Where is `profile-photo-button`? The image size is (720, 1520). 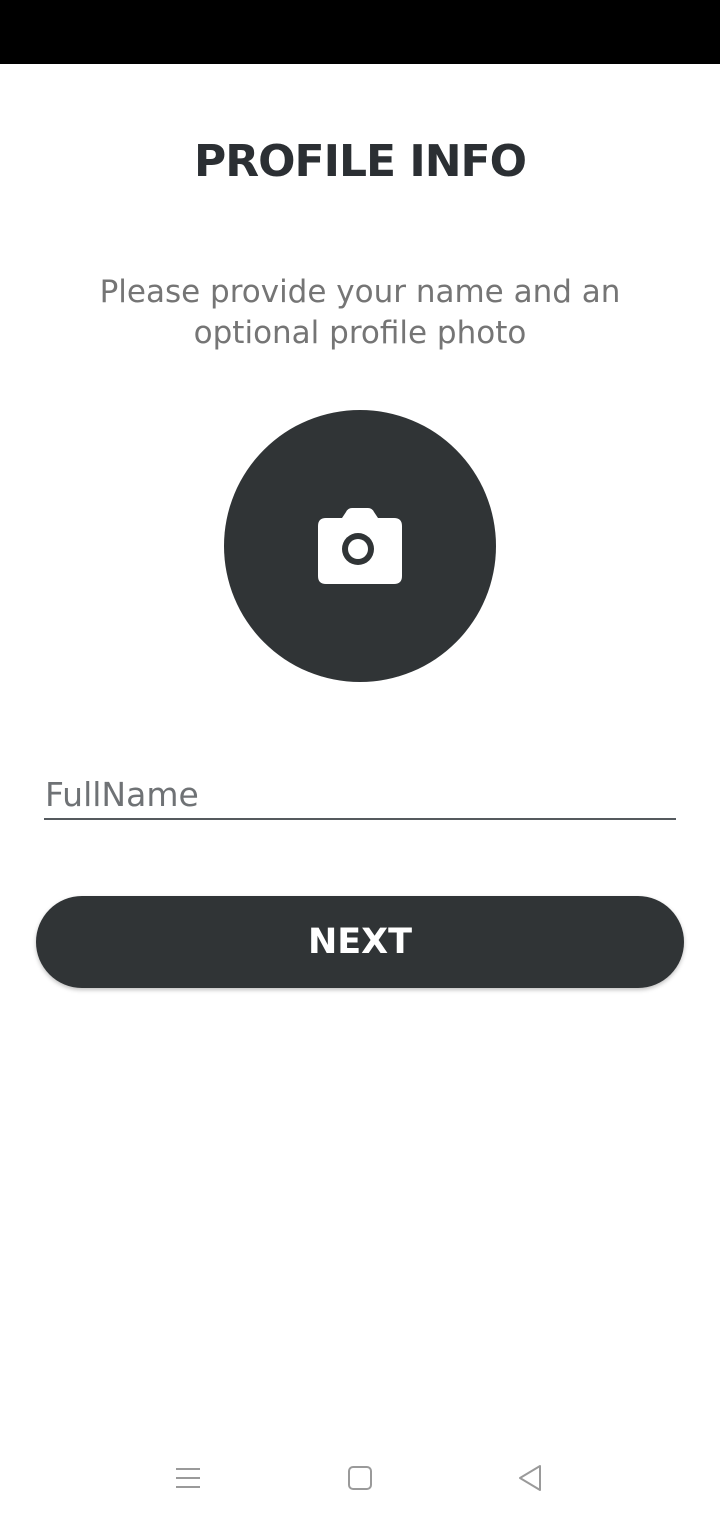
profile-photo-button is located at coordinates (360, 546).